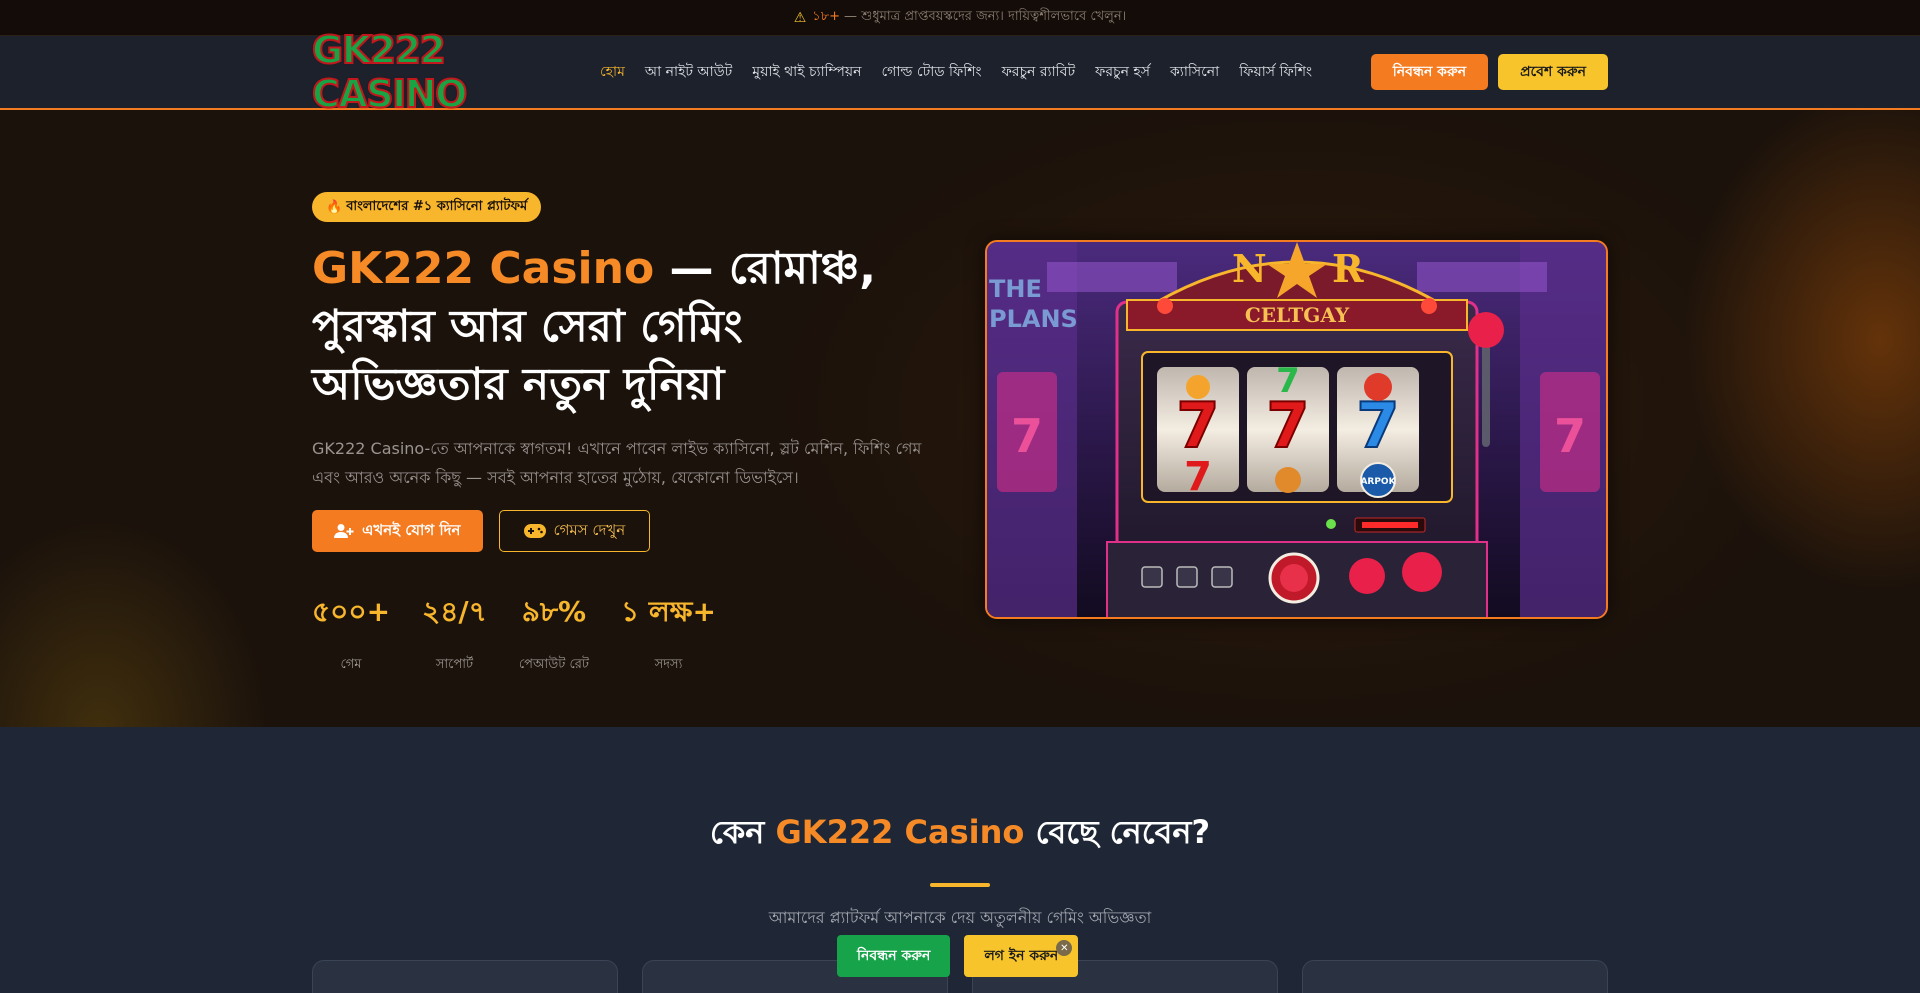 The height and width of the screenshot is (993, 1920). Describe the element at coordinates (1429, 72) in the screenshot. I see `register-button: নিবন্ধন করুন` at that location.